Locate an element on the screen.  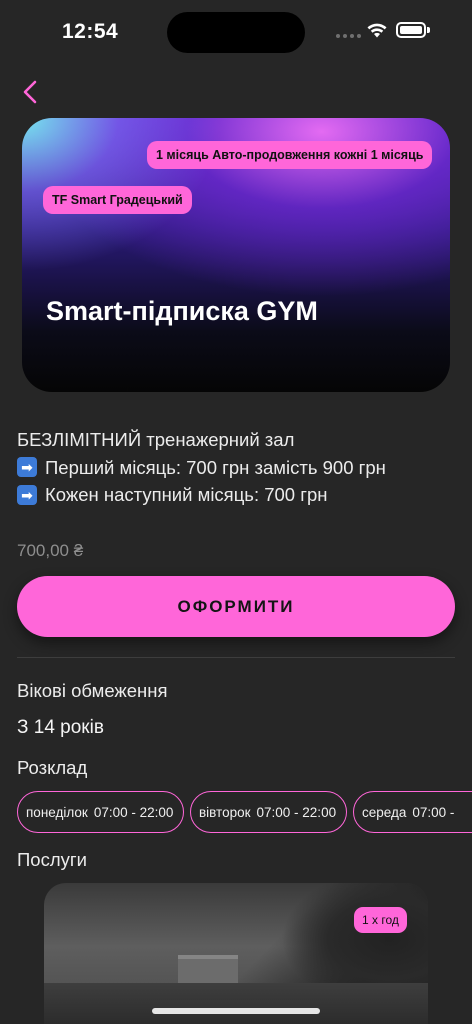
schedule-day: вівторок is located at coordinates (225, 812).